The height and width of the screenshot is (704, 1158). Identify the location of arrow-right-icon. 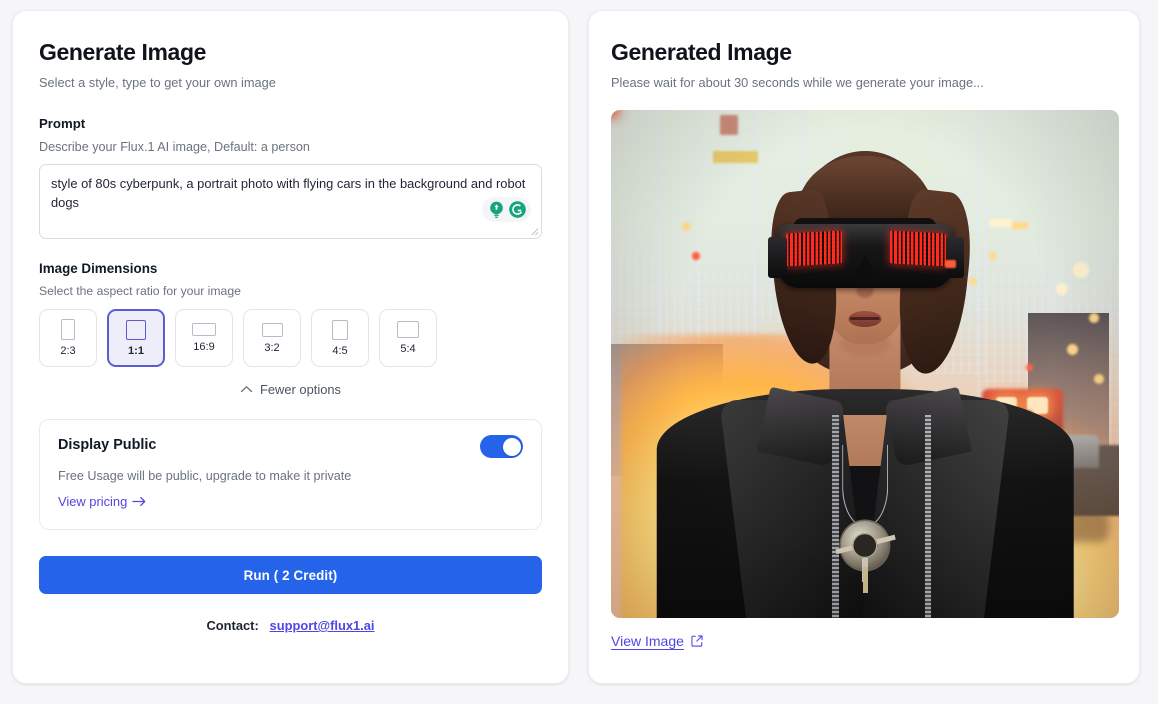
(139, 501).